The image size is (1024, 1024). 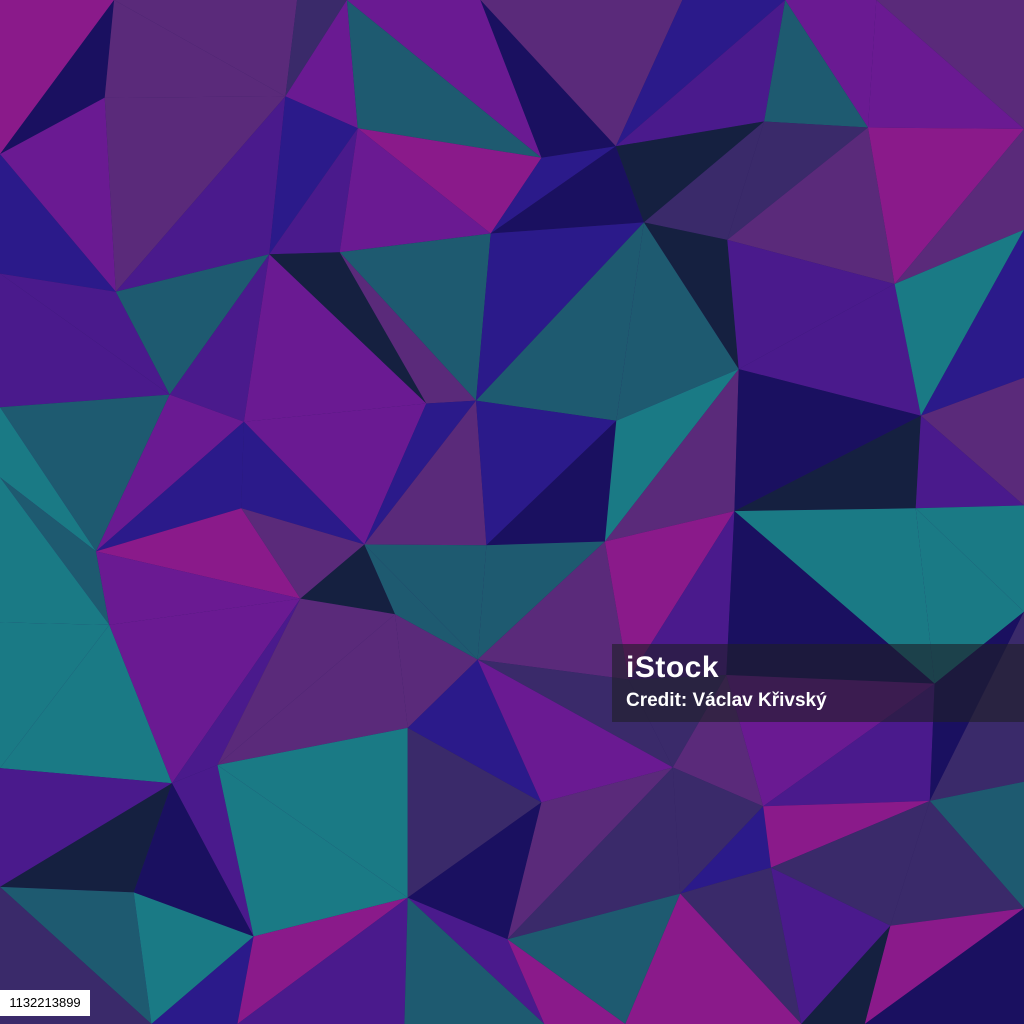 What do you see at coordinates (673, 667) in the screenshot?
I see `istock-logo: iStock` at bounding box center [673, 667].